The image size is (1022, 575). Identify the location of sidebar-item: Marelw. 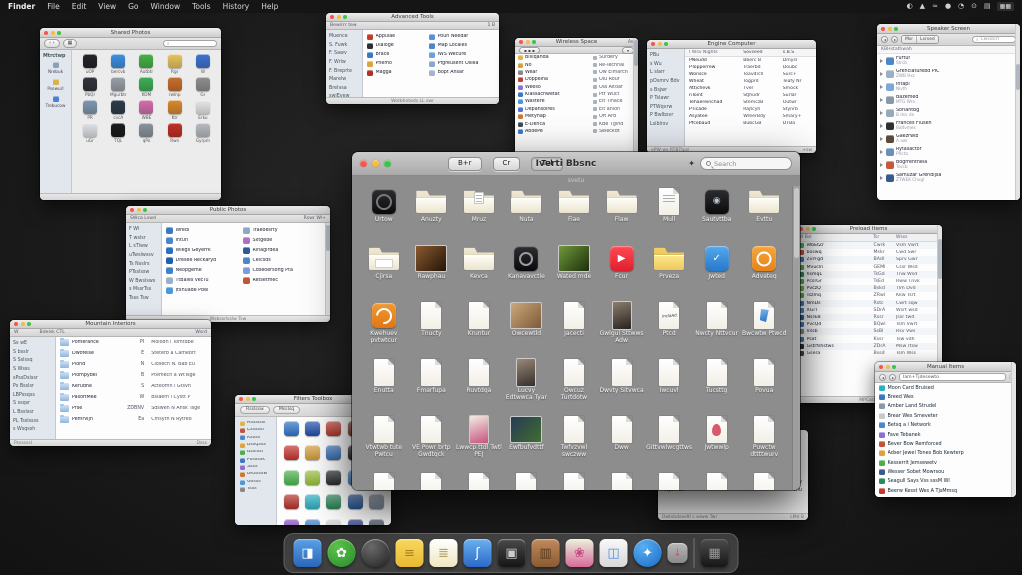
(344, 80).